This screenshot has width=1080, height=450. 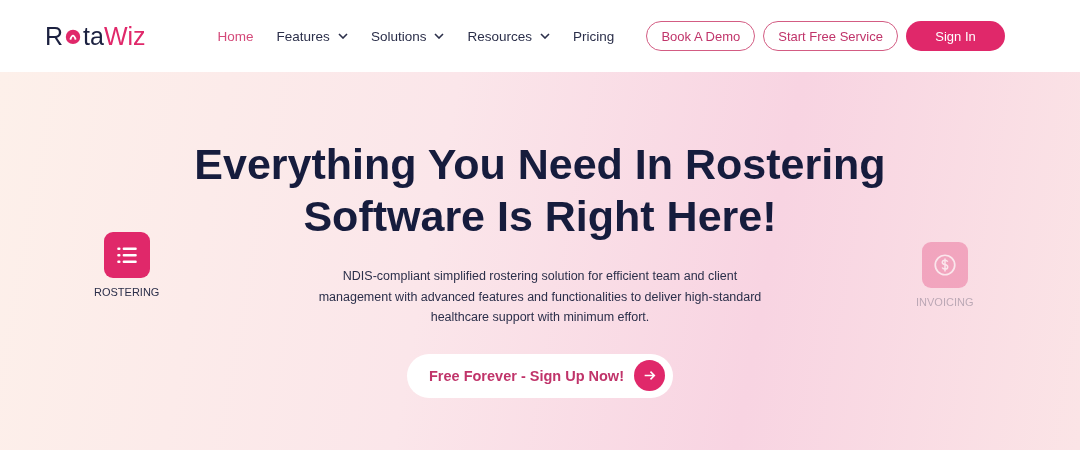 What do you see at coordinates (540, 375) in the screenshot?
I see `signup-button: Free Forever - Sign Up Now!` at bounding box center [540, 375].